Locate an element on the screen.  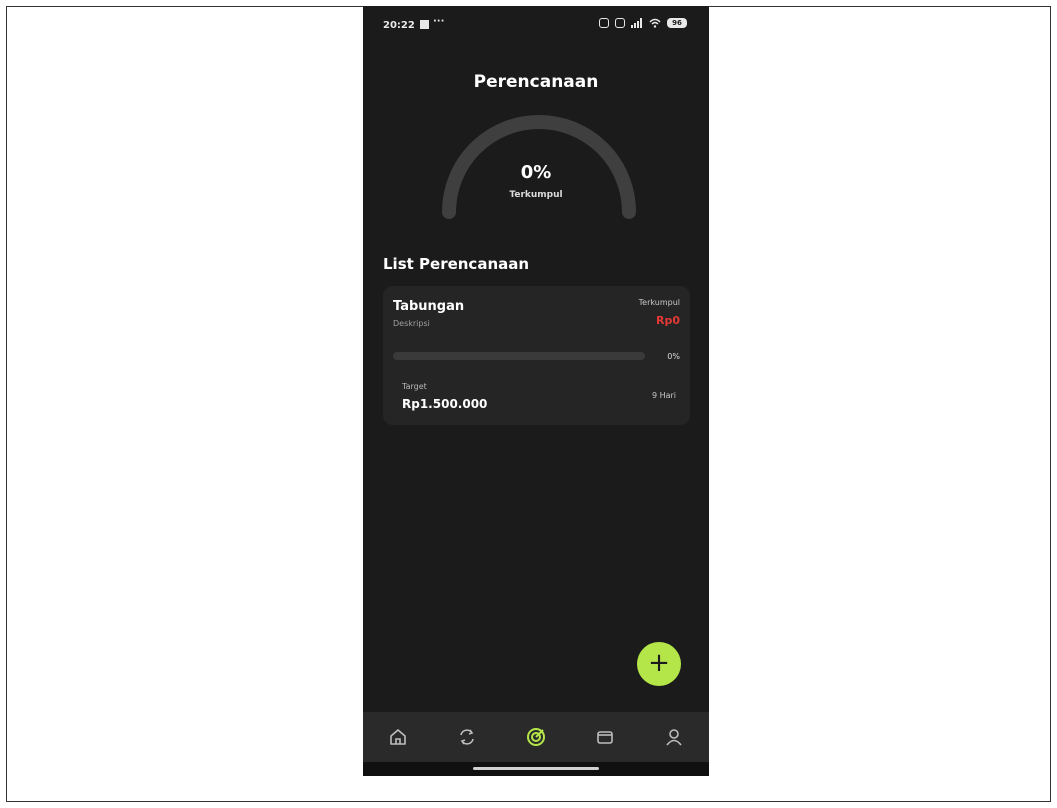
collected-label: Terkumpul is located at coordinates (659, 302).